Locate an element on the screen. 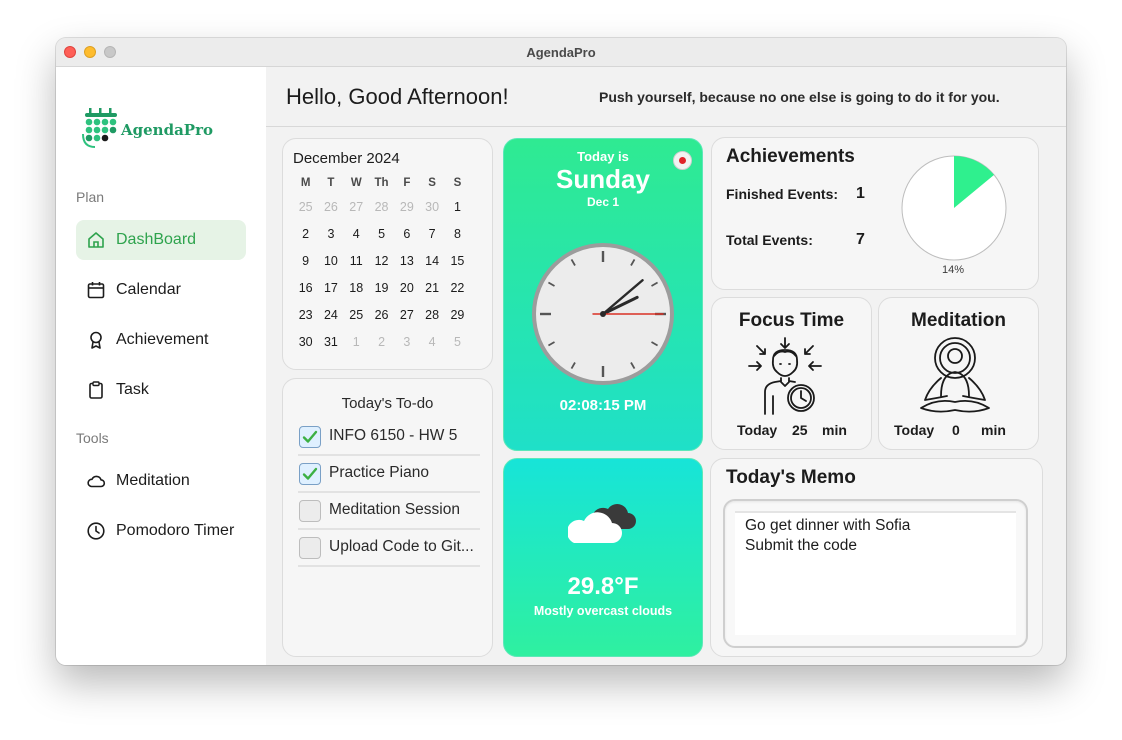  sidebar-item-task: Task is located at coordinates (161, 390).